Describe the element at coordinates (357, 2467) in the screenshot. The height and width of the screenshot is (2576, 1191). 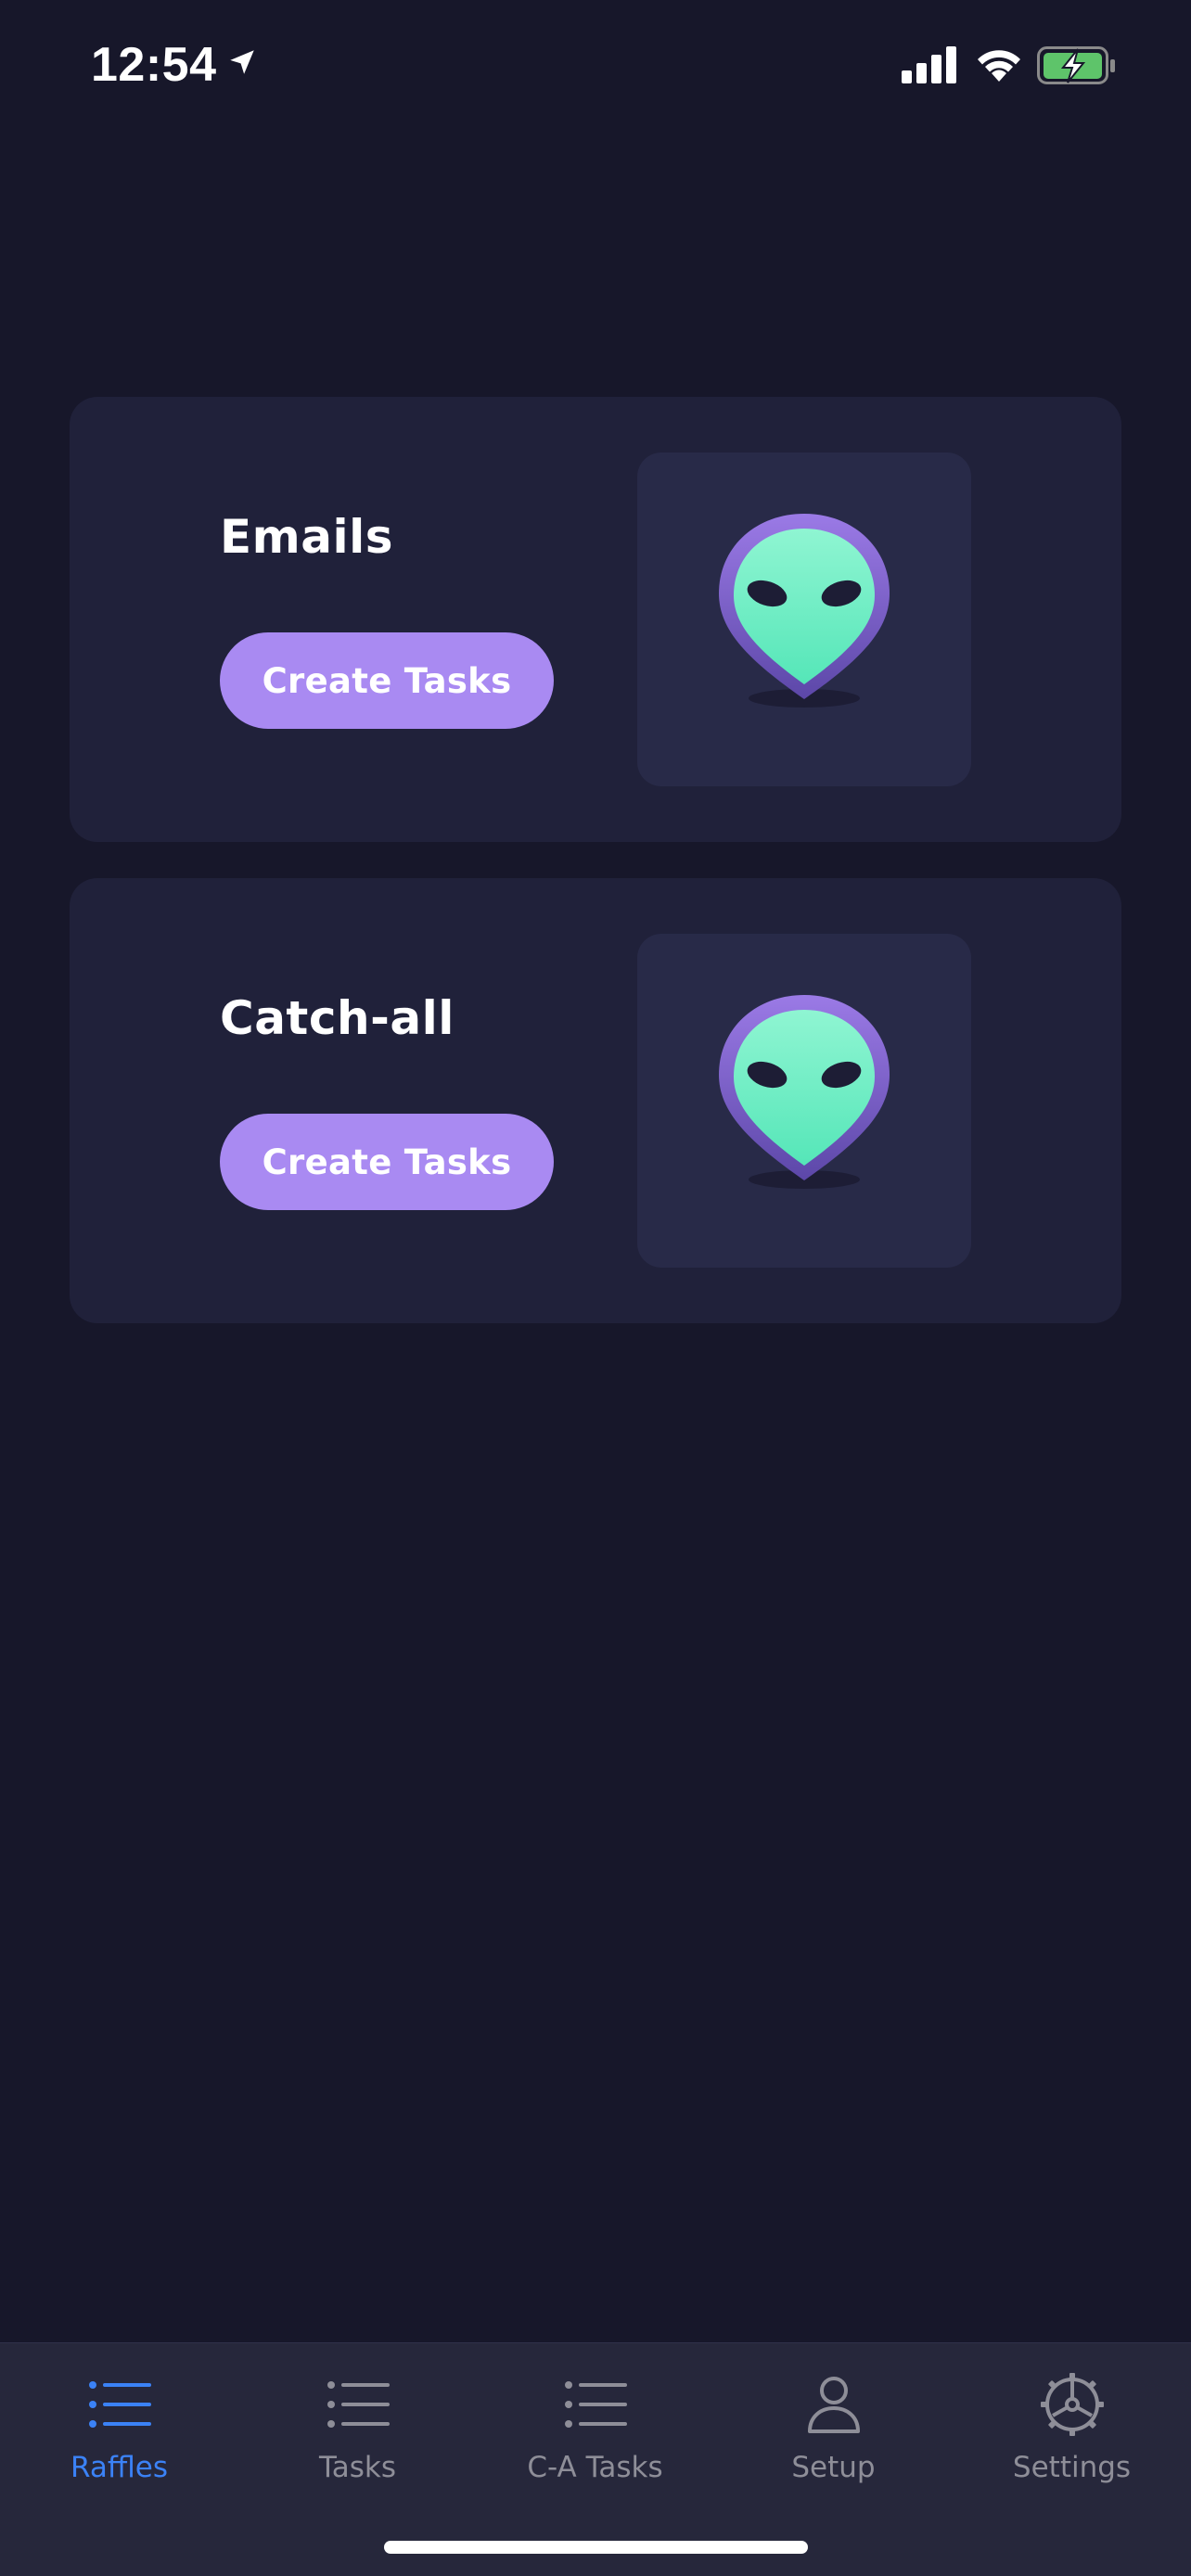
I see `tab-label: Tasks` at that location.